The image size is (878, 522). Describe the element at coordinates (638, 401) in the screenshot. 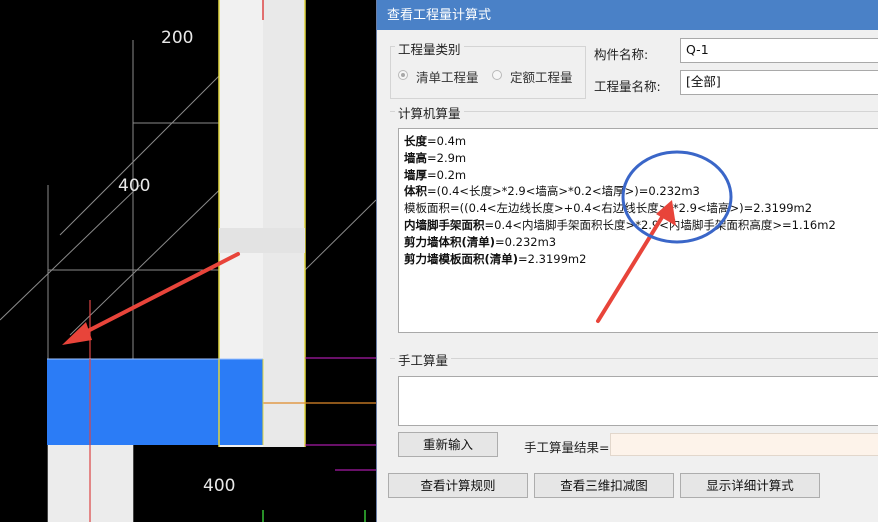

I see `manual-calc-text-area` at that location.